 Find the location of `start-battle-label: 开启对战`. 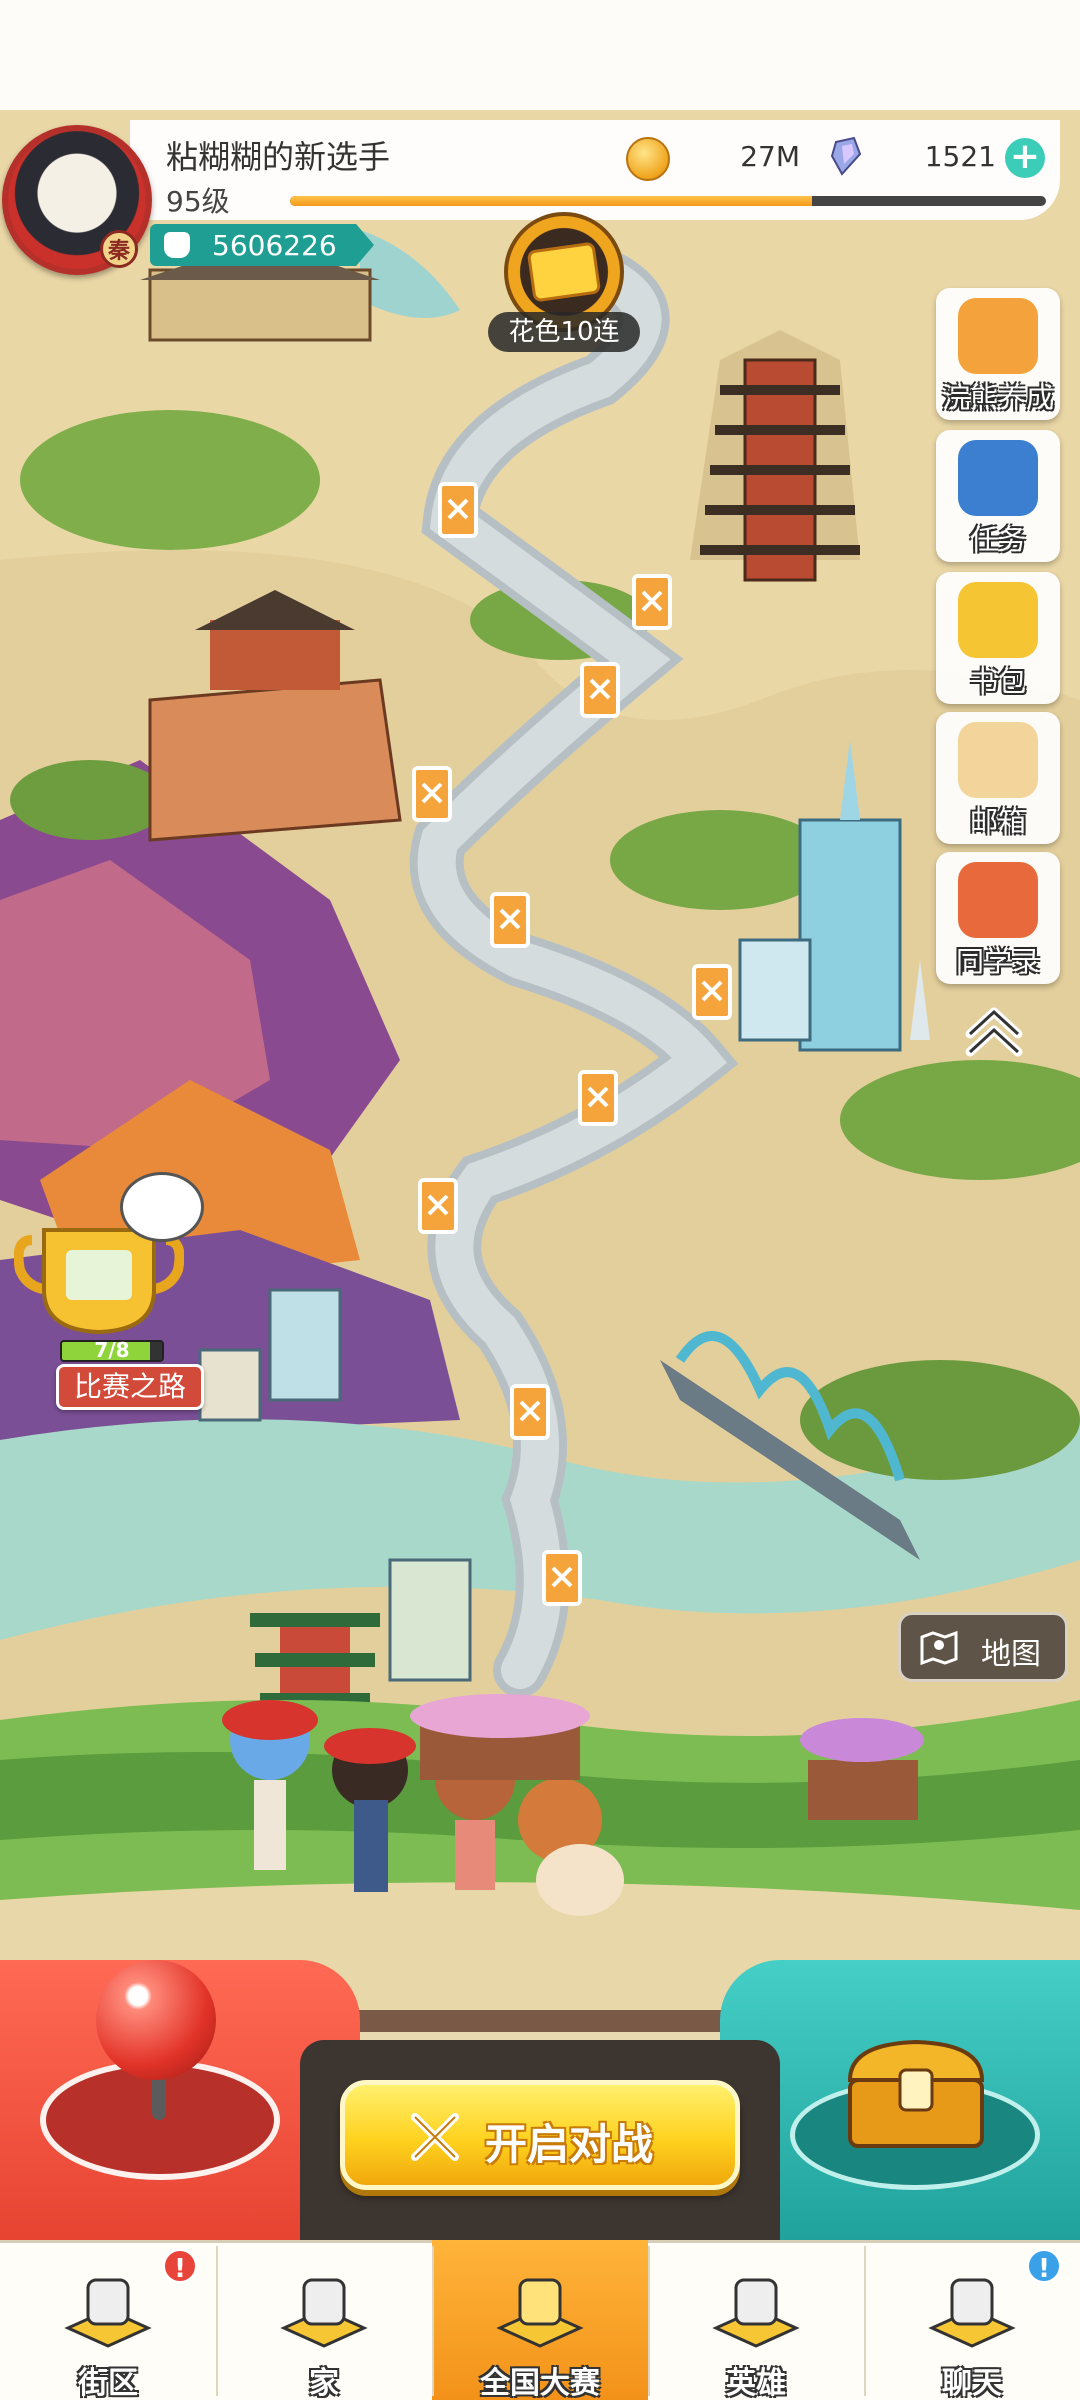

start-battle-label: 开启对战 is located at coordinates (569, 2144).